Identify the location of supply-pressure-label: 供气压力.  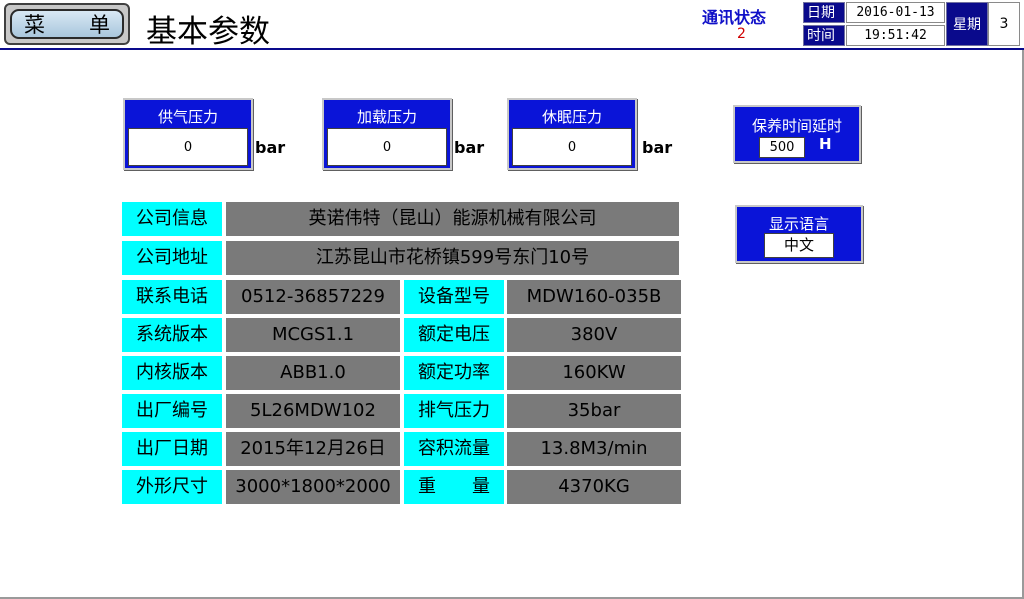
(187, 117).